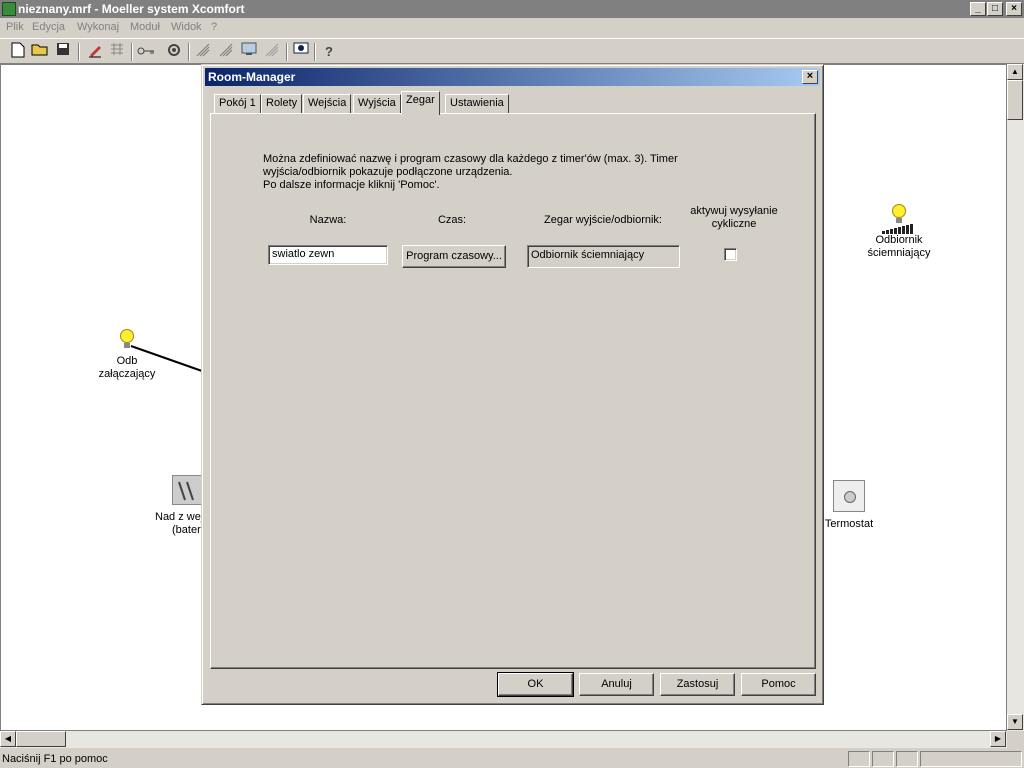  I want to click on header-output: Zegar wyjście/odbiornik:, so click(603, 220).